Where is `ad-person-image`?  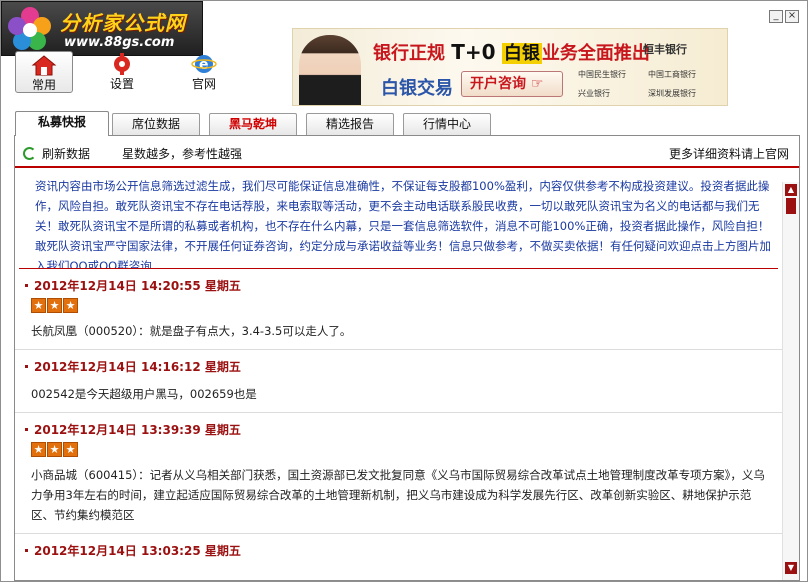 ad-person-image is located at coordinates (330, 70).